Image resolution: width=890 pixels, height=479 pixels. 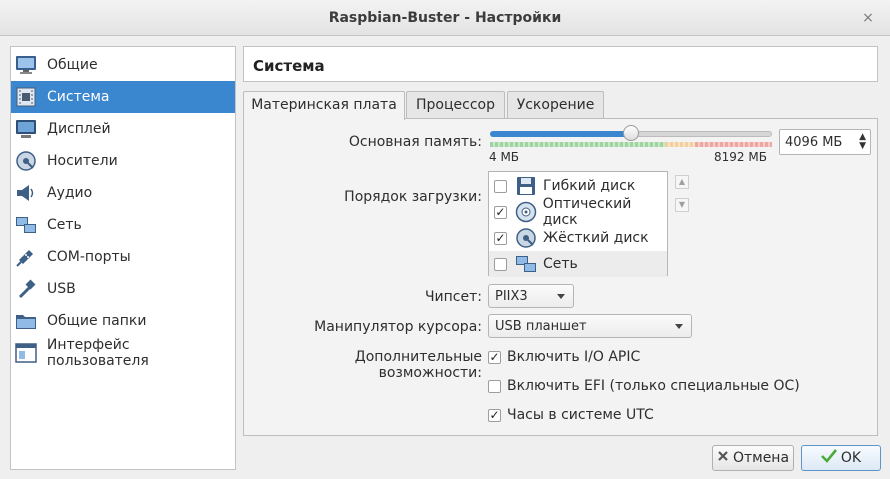 What do you see at coordinates (653, 386) in the screenshot?
I see `option-label: Включить EFI (только специальные ОС)` at bounding box center [653, 386].